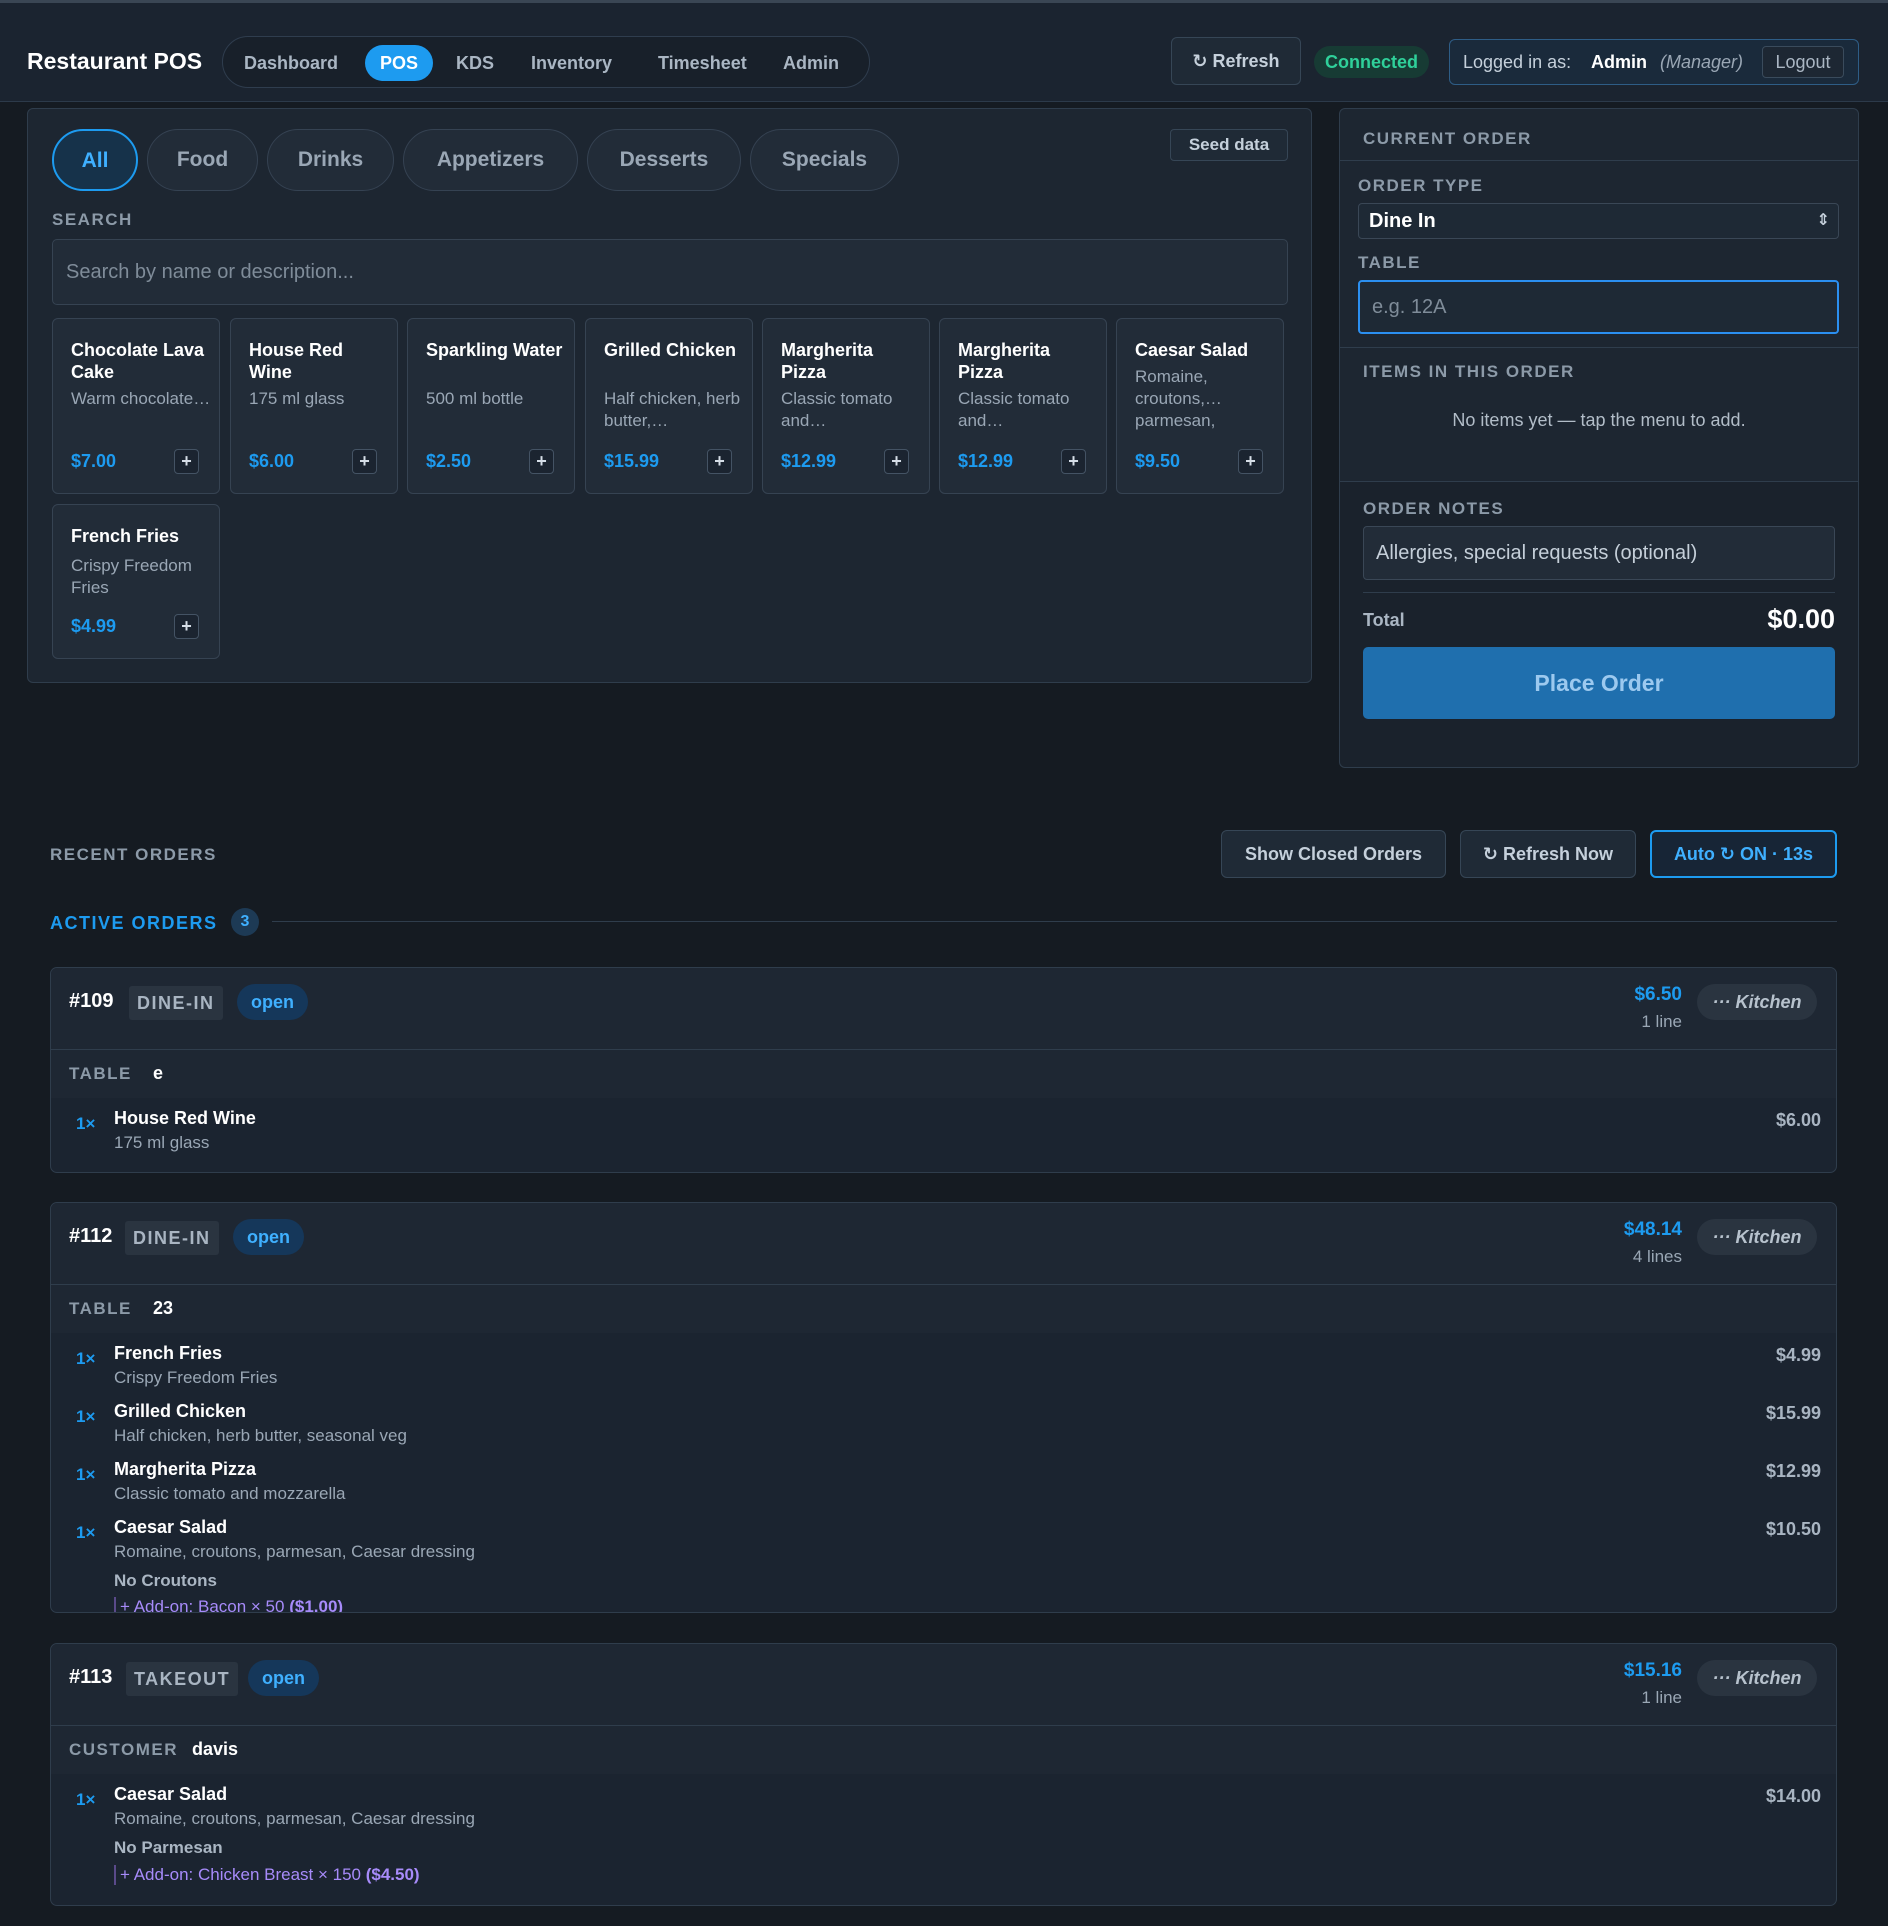 This screenshot has height=1926, width=1888. I want to click on seed-data-button: Seed data, so click(1229, 145).